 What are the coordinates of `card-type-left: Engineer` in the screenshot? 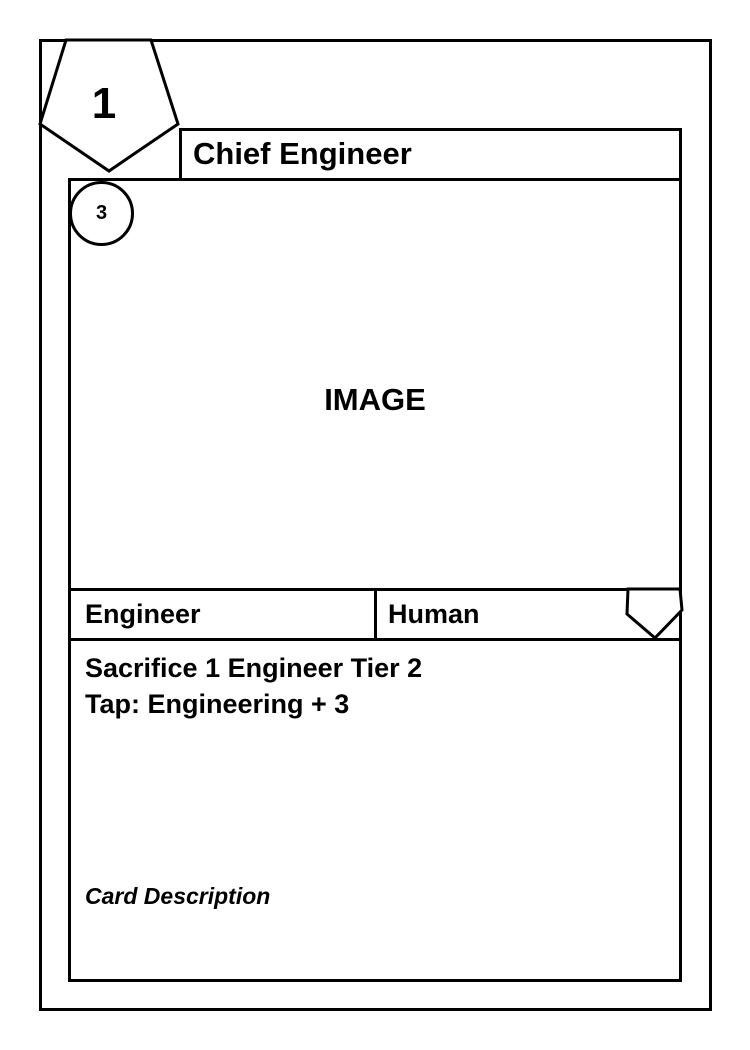 It's located at (143, 614).